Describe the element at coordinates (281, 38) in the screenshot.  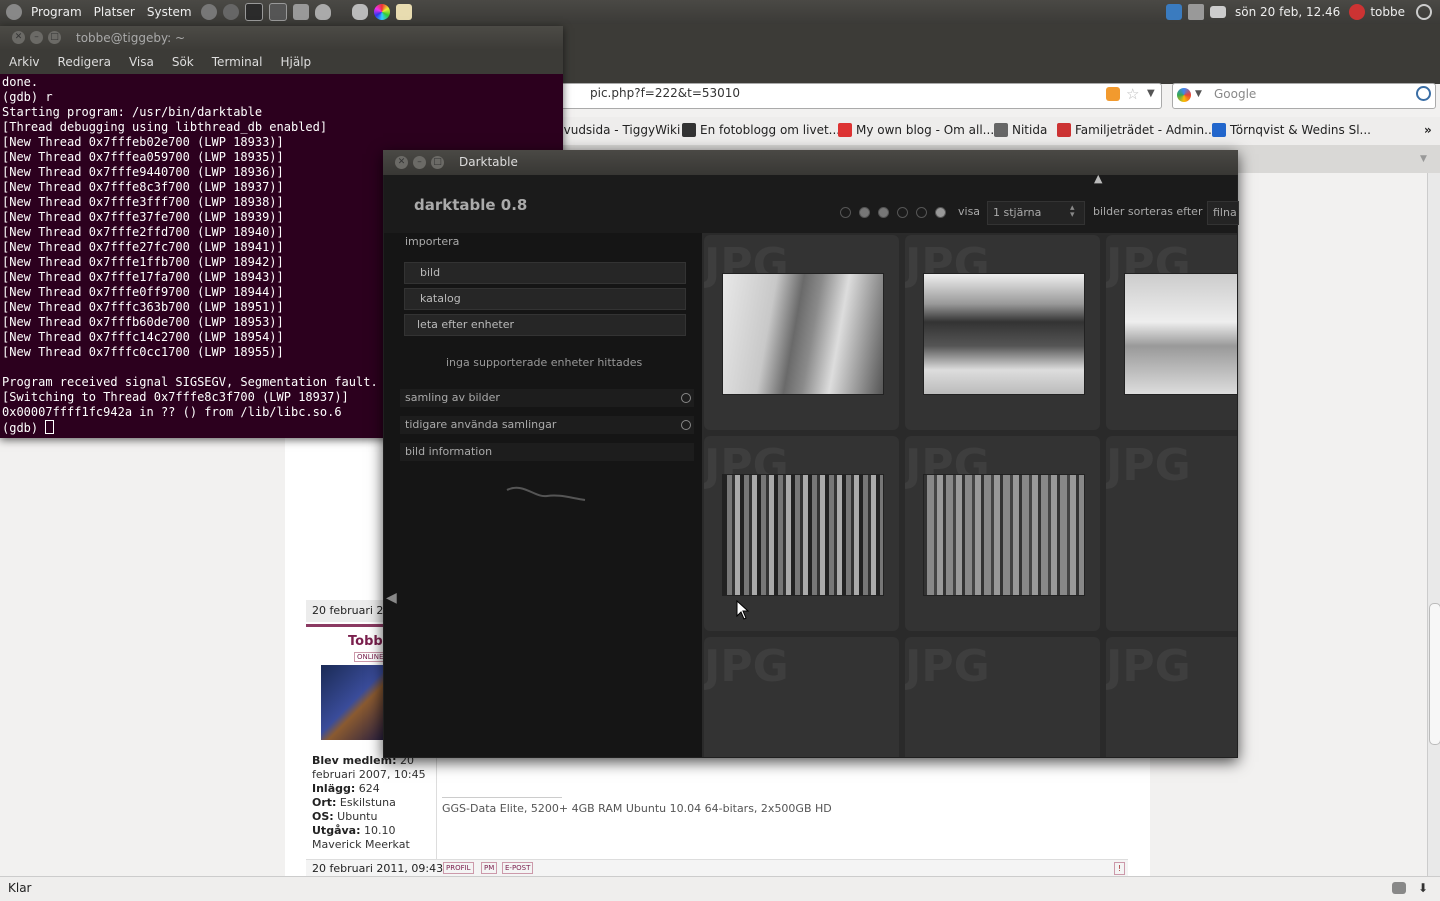
I see `terminal-titlebar: ✕ – □ tobbe@tiggeby: ~` at that location.